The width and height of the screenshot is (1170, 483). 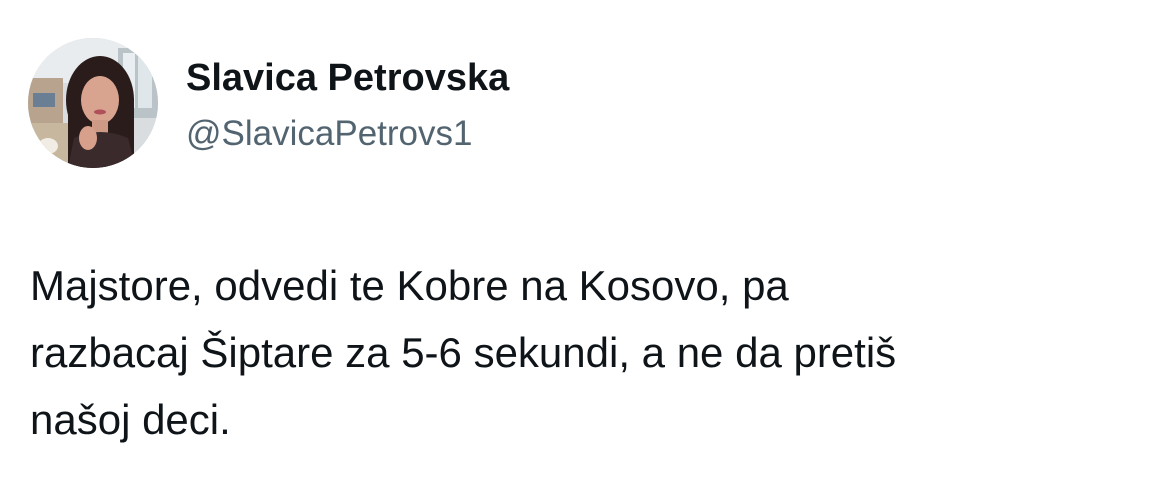 I want to click on profile-photo-icon, so click(x=93, y=103).